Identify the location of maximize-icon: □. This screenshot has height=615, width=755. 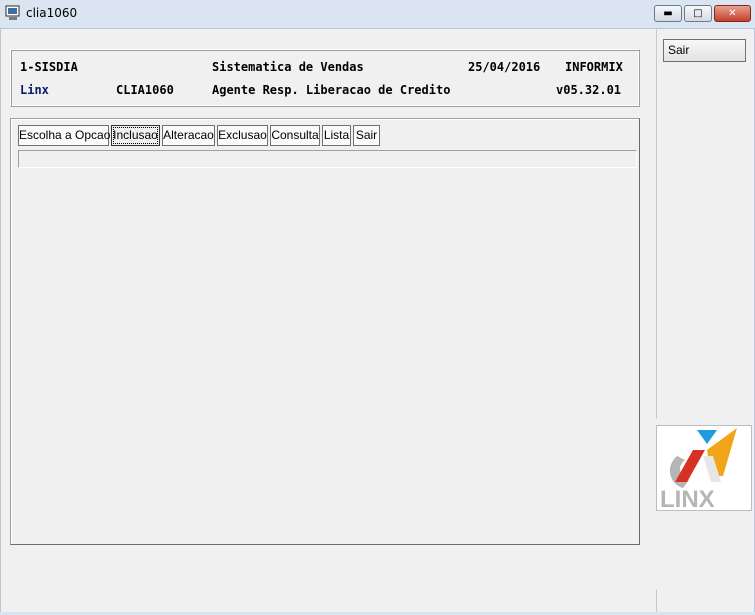
(698, 13).